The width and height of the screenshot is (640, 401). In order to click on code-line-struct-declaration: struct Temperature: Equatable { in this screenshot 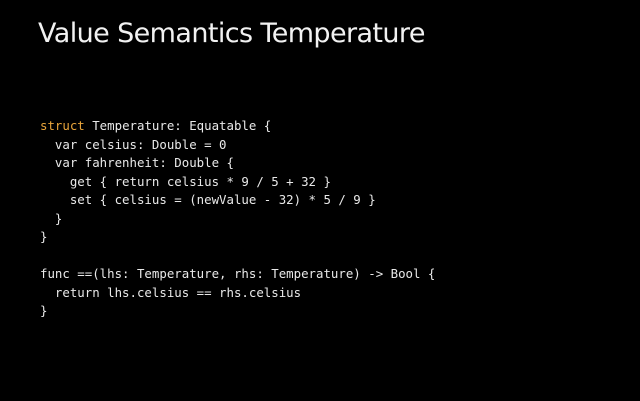, I will do `click(237, 126)`.